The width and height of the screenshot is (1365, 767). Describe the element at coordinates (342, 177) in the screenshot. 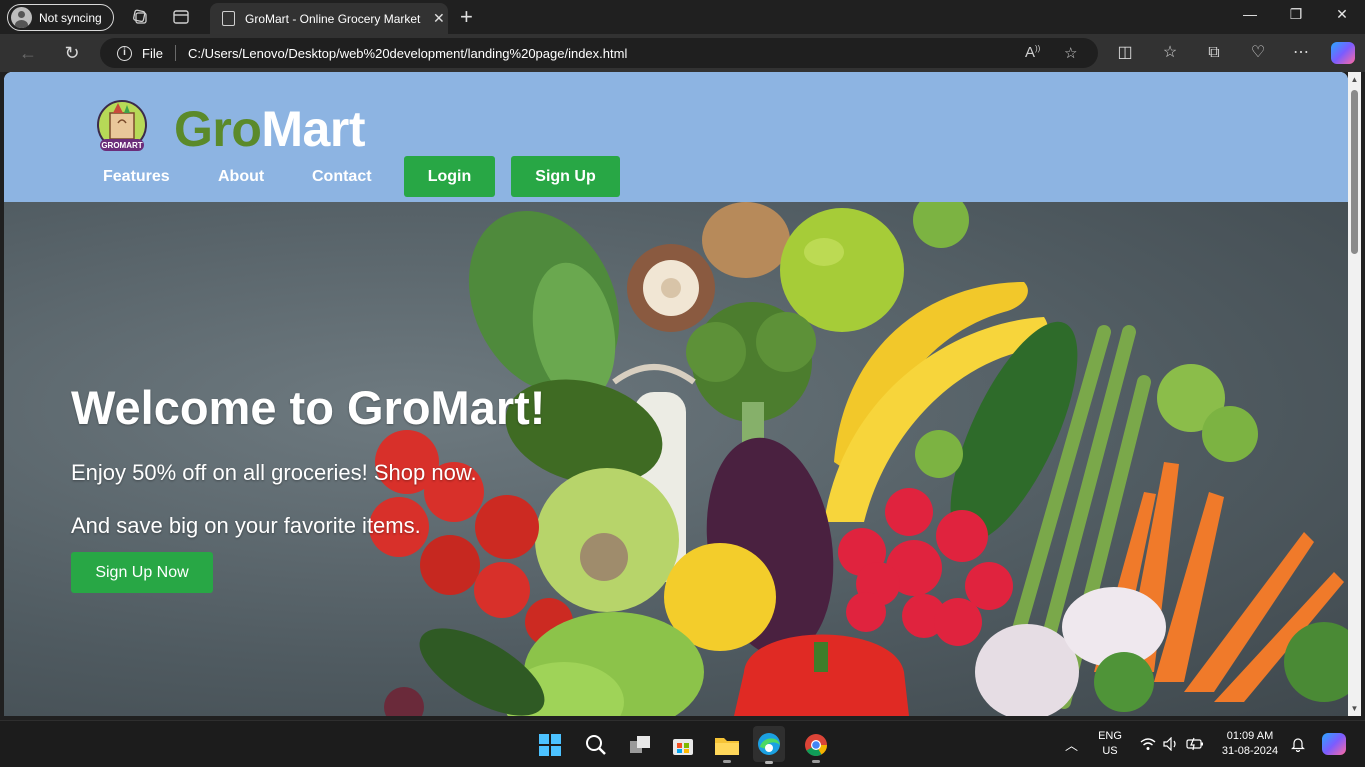

I see `nav-contact-link: Contact` at that location.